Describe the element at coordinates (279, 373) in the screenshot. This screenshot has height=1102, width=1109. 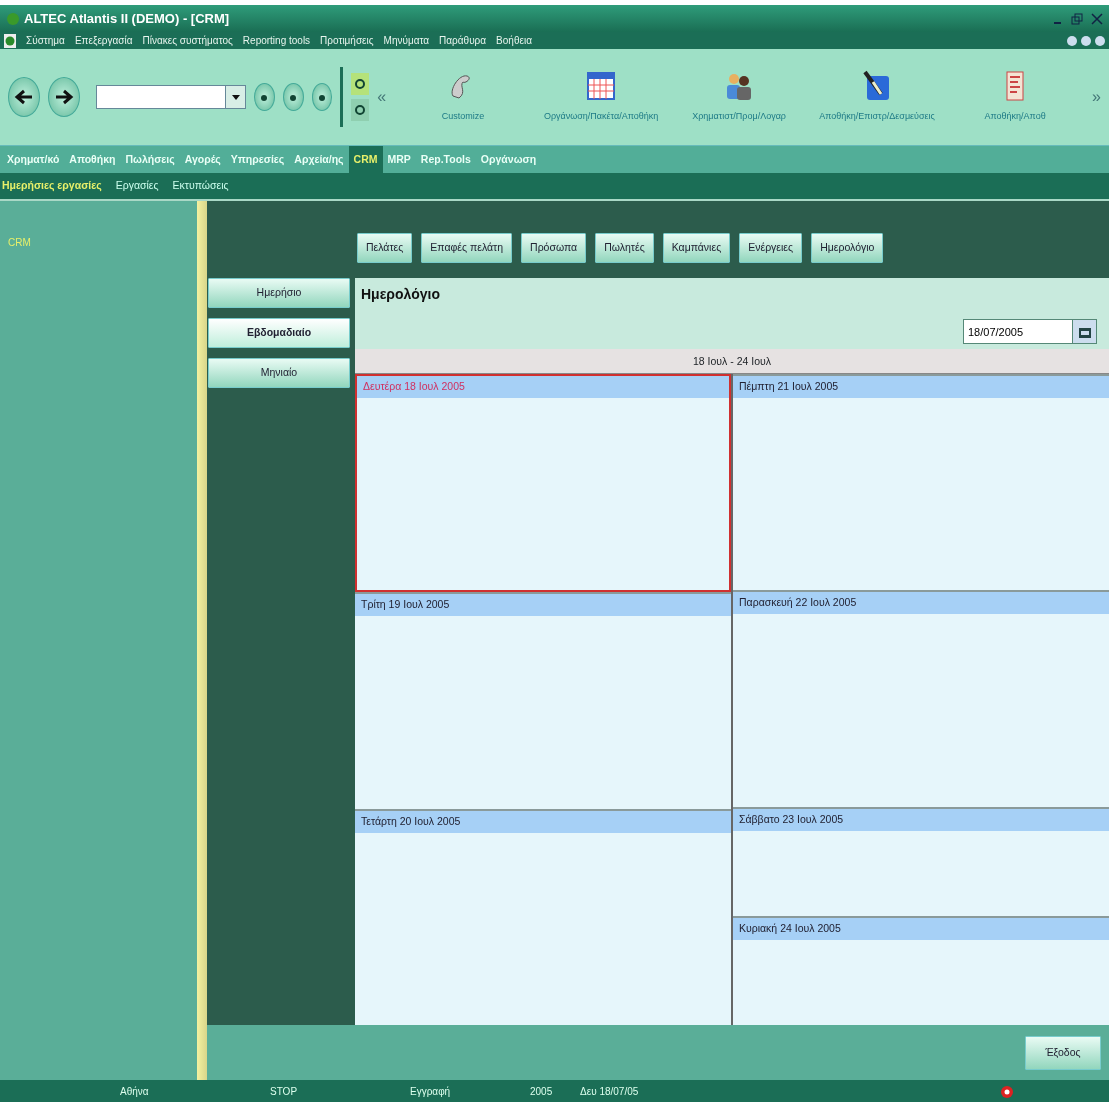
I see `view-button: Μηνιαίο` at that location.